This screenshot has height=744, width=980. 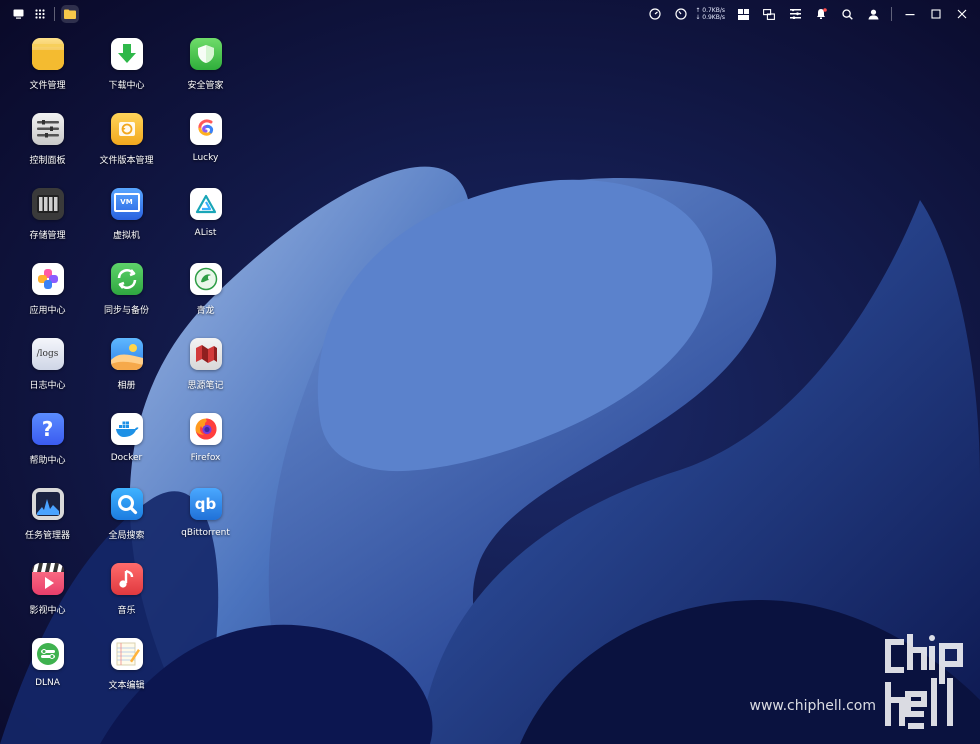 What do you see at coordinates (47, 675) in the screenshot?
I see `app-dlna: DLNA` at bounding box center [47, 675].